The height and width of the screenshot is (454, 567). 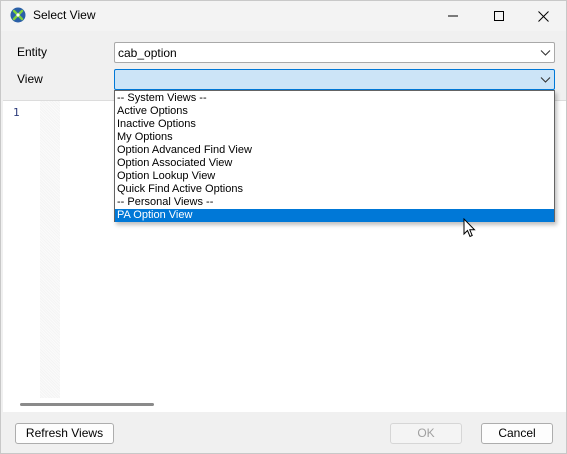 What do you see at coordinates (50, 256) in the screenshot?
I see `fold-margin` at bounding box center [50, 256].